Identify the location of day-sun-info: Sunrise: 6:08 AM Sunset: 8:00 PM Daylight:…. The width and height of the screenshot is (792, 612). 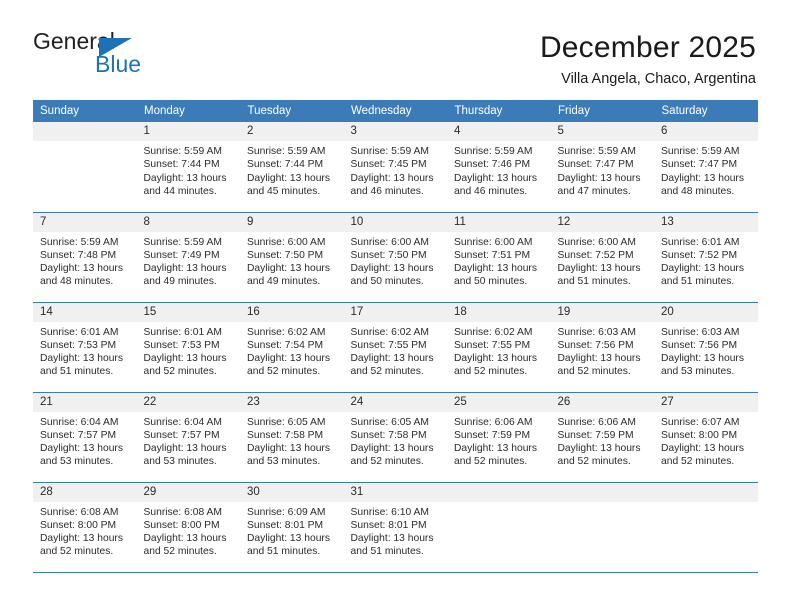
(189, 530).